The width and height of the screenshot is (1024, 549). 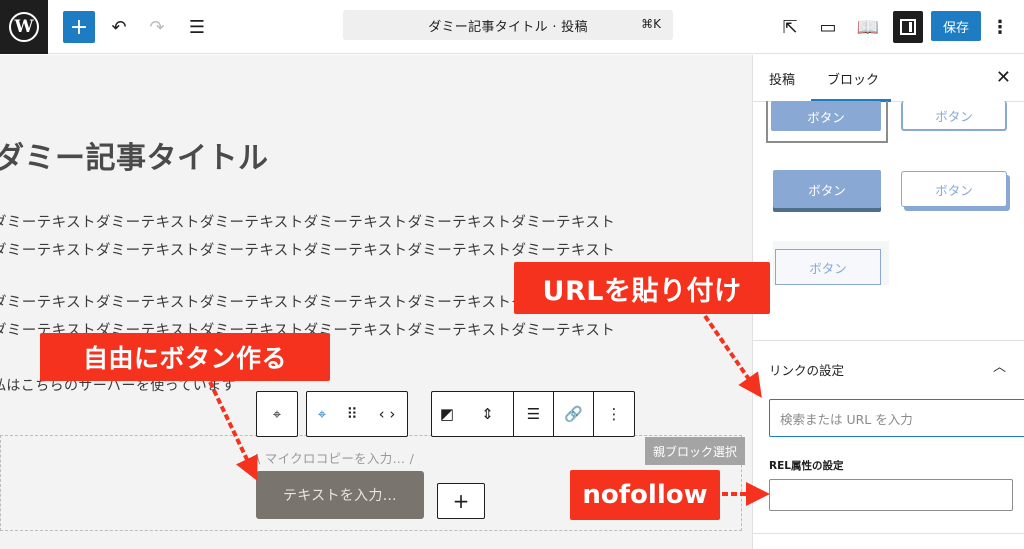 I want to click on rel-attribute-label: REL属性の設定, so click(x=806, y=466).